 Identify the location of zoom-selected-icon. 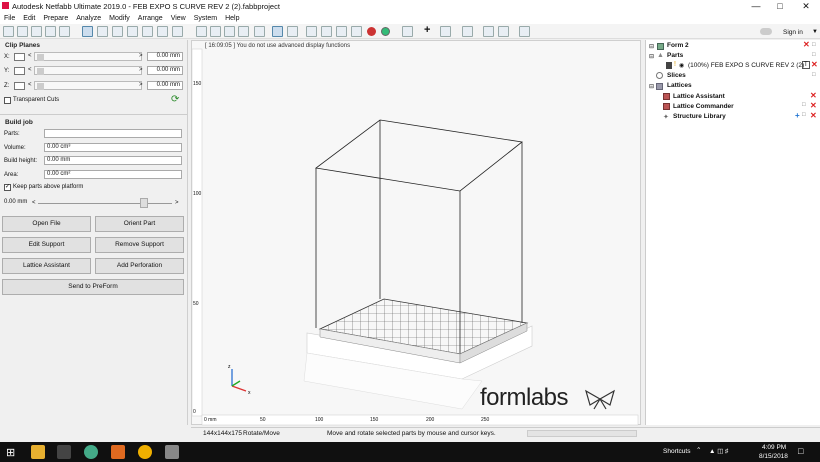
(215, 31).